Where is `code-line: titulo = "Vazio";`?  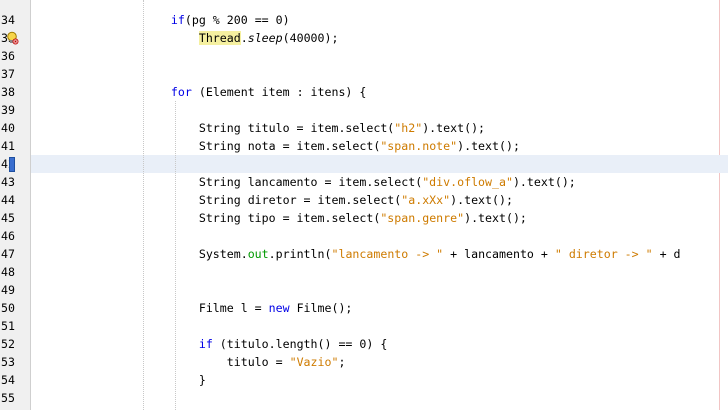
code-line: titulo = "Vazio"; is located at coordinates (379, 362).